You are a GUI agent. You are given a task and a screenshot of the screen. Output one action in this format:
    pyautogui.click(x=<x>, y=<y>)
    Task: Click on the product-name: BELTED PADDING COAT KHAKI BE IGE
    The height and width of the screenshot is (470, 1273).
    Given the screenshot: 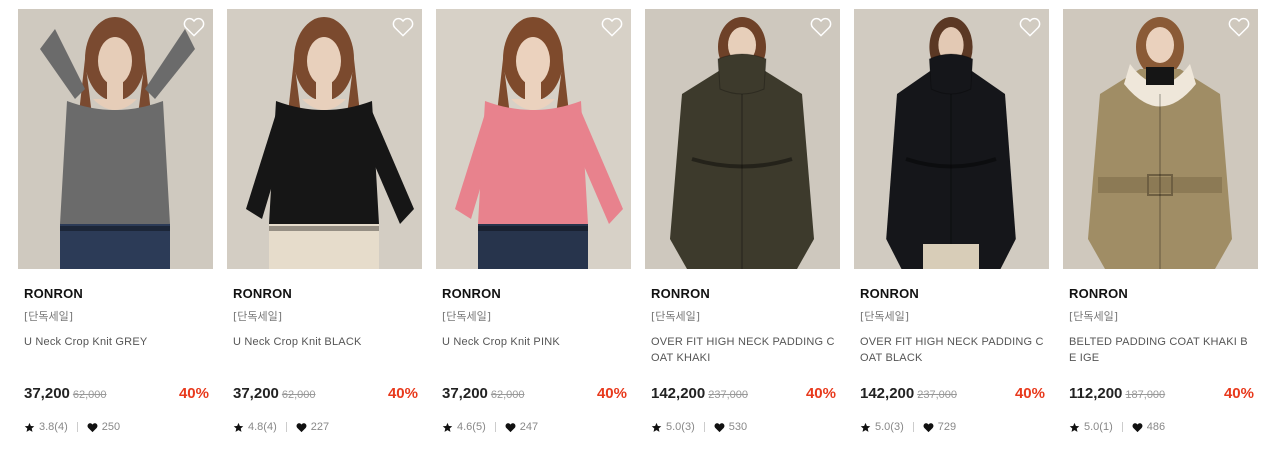 What is the action you would take?
    pyautogui.click(x=1160, y=351)
    